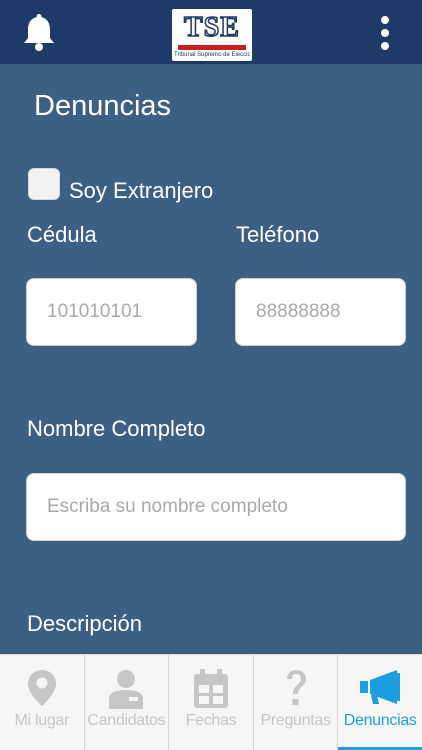 The image size is (422, 750). What do you see at coordinates (380, 687) in the screenshot?
I see `megaphone-icon` at bounding box center [380, 687].